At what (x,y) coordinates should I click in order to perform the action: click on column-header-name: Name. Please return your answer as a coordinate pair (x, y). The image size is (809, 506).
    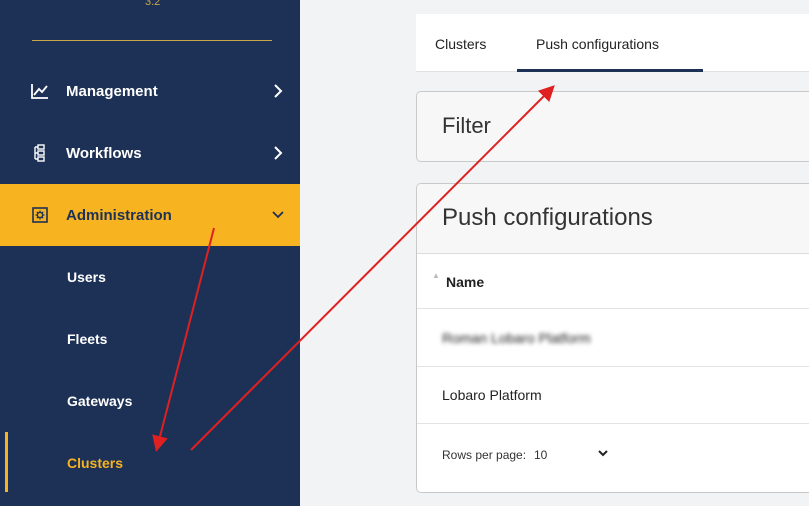
    Looking at the image, I should click on (465, 282).